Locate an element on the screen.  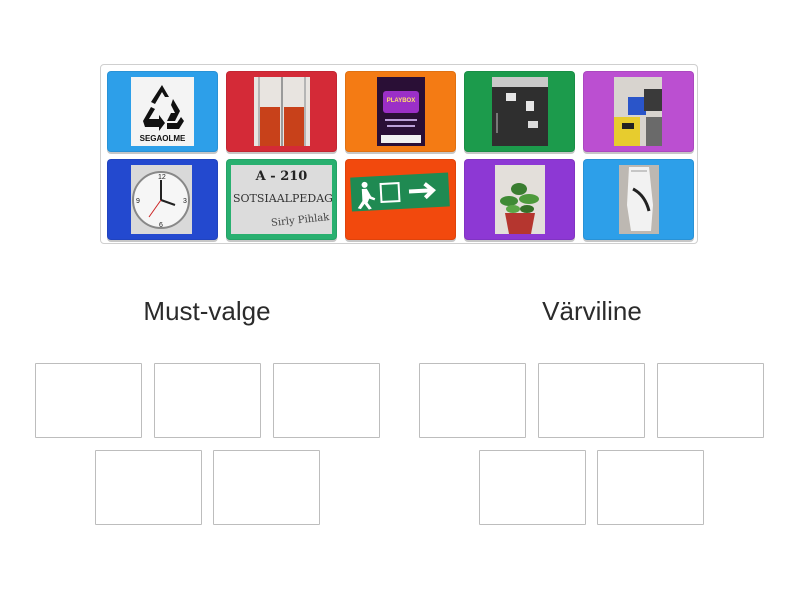
nameplate-person: Sirly Pihlak is located at coordinates (300, 220).